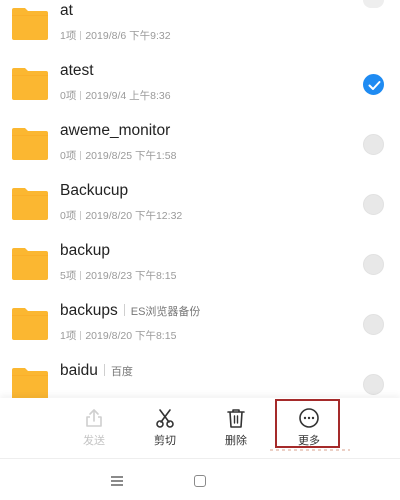 Image resolution: width=400 pixels, height=500 pixels. I want to click on file-meta: 0项 2019/8/20 下午12:32, so click(121, 215).